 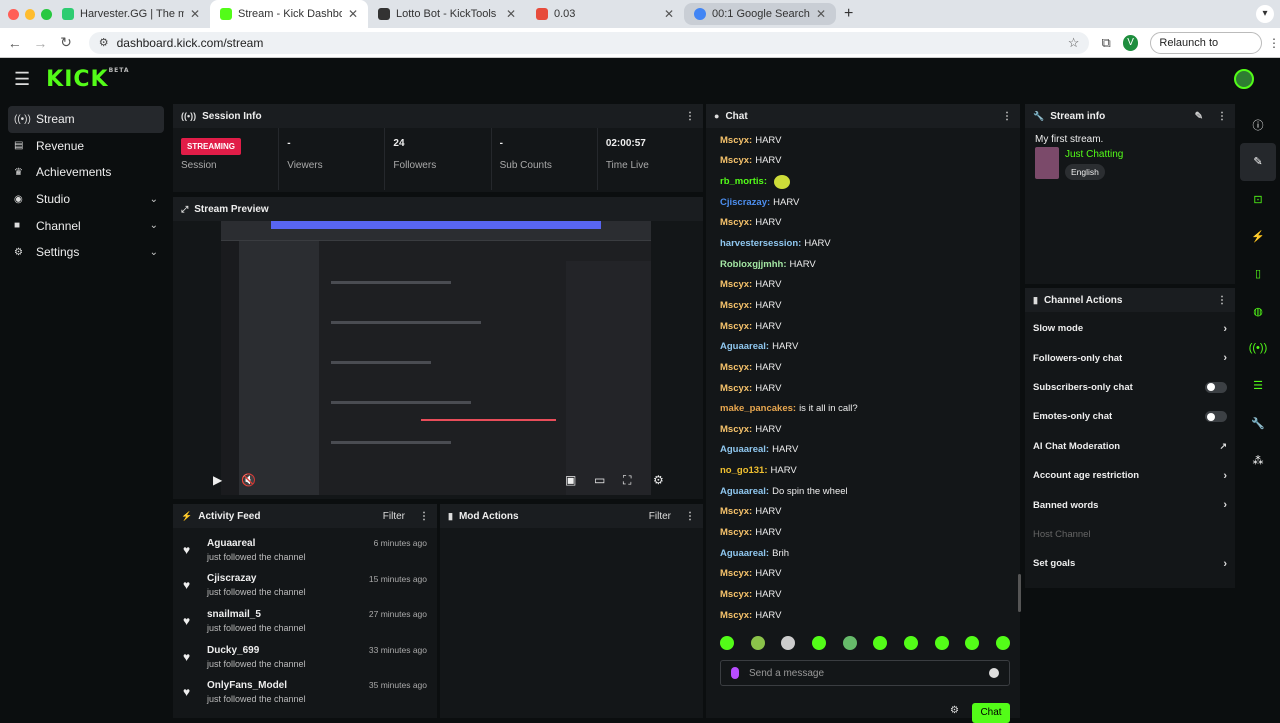 I want to click on browser-tab-kick-dashboard: Stream - Kick Dashboard ✕, so click(x=289, y=14).